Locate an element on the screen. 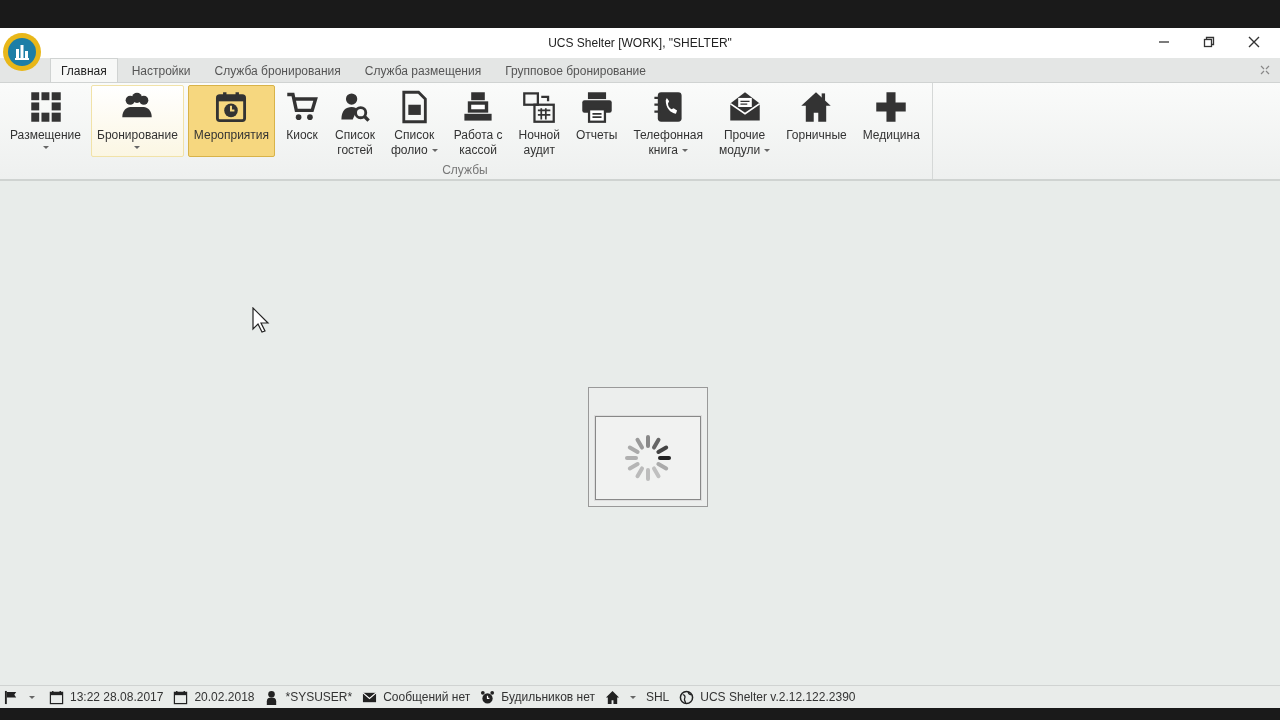  ribbon-button: Прочие модули is located at coordinates (745, 124).